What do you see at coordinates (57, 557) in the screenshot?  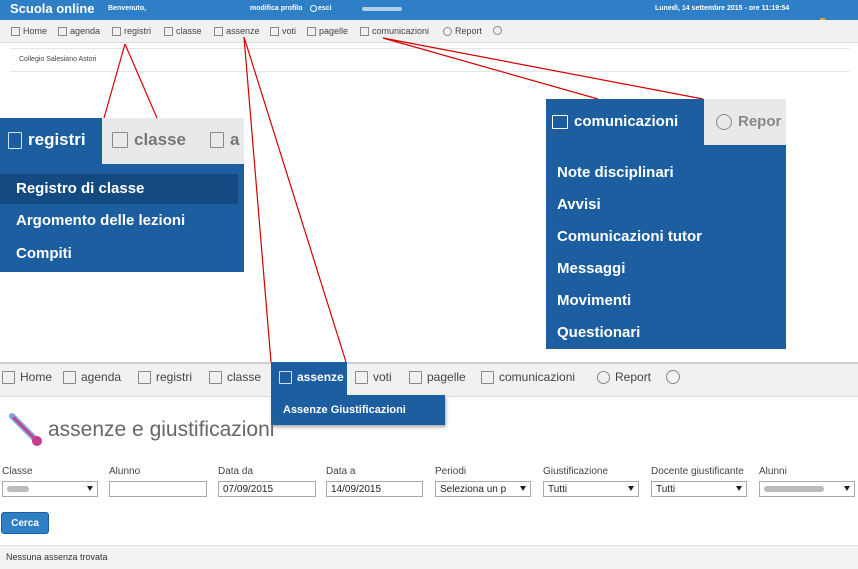 I see `no-results-text: Nessuna assenza trovata` at bounding box center [57, 557].